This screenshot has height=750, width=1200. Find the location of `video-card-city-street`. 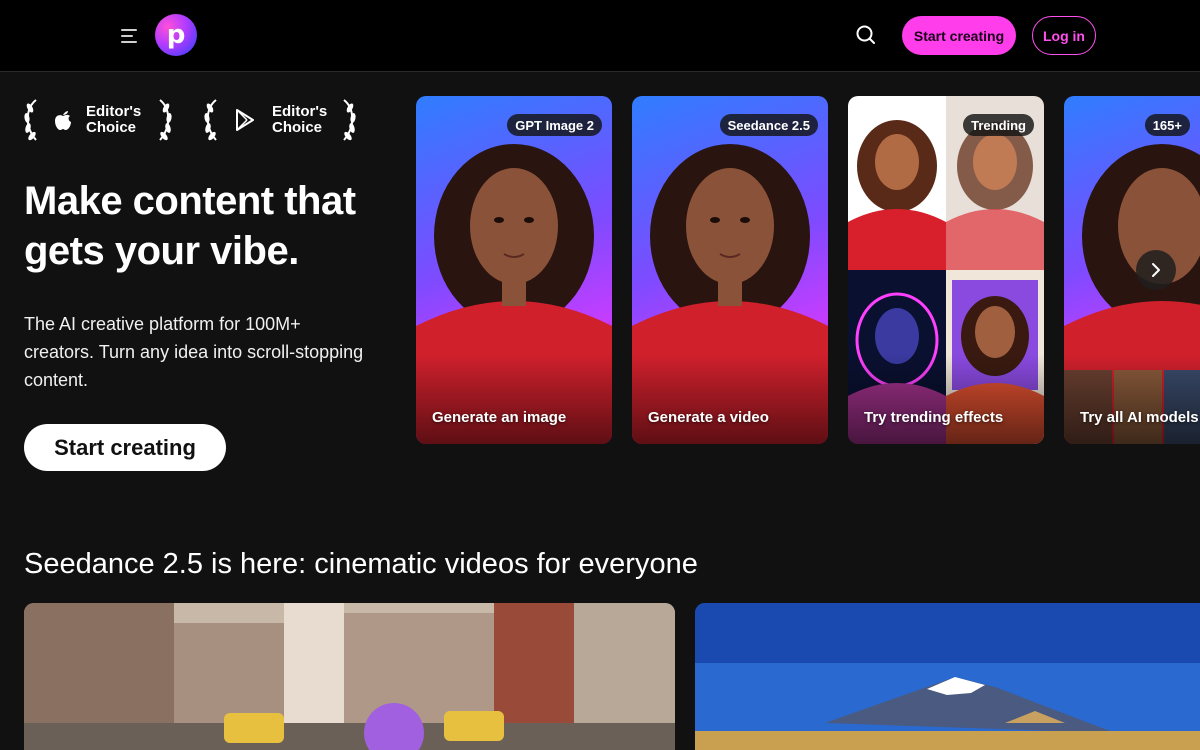

video-card-city-street is located at coordinates (349, 676).